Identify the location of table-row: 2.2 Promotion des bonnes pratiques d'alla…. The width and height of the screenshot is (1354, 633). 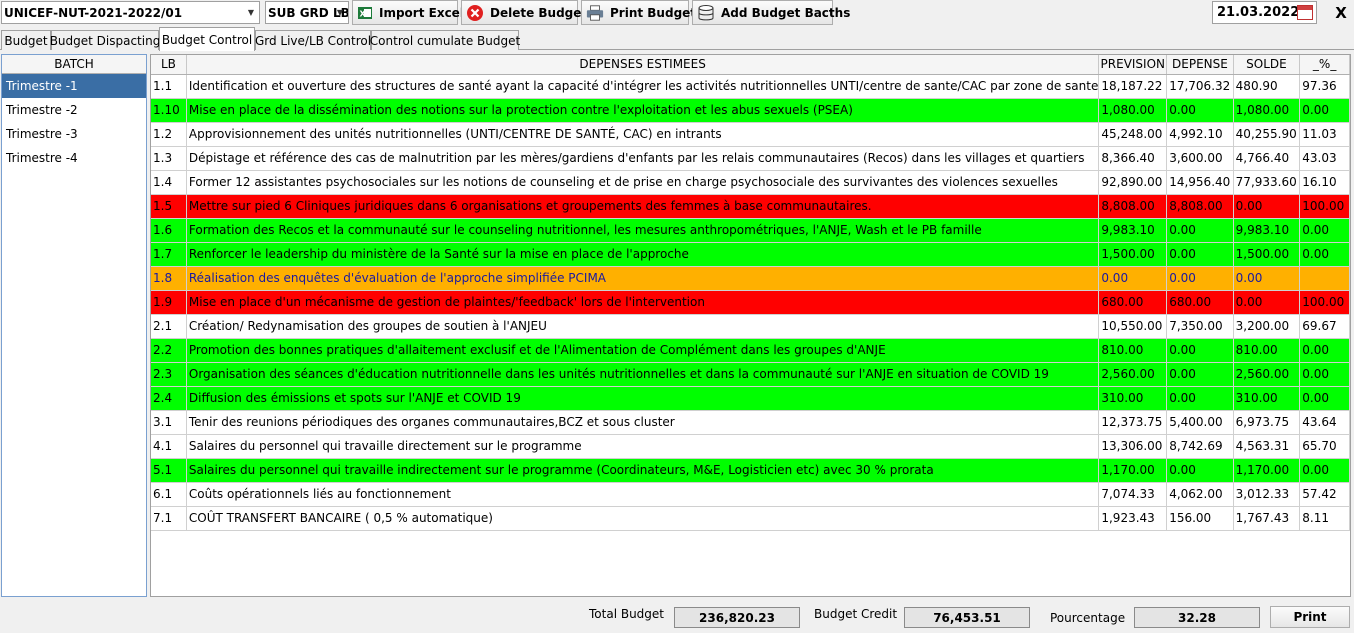
(750, 350).